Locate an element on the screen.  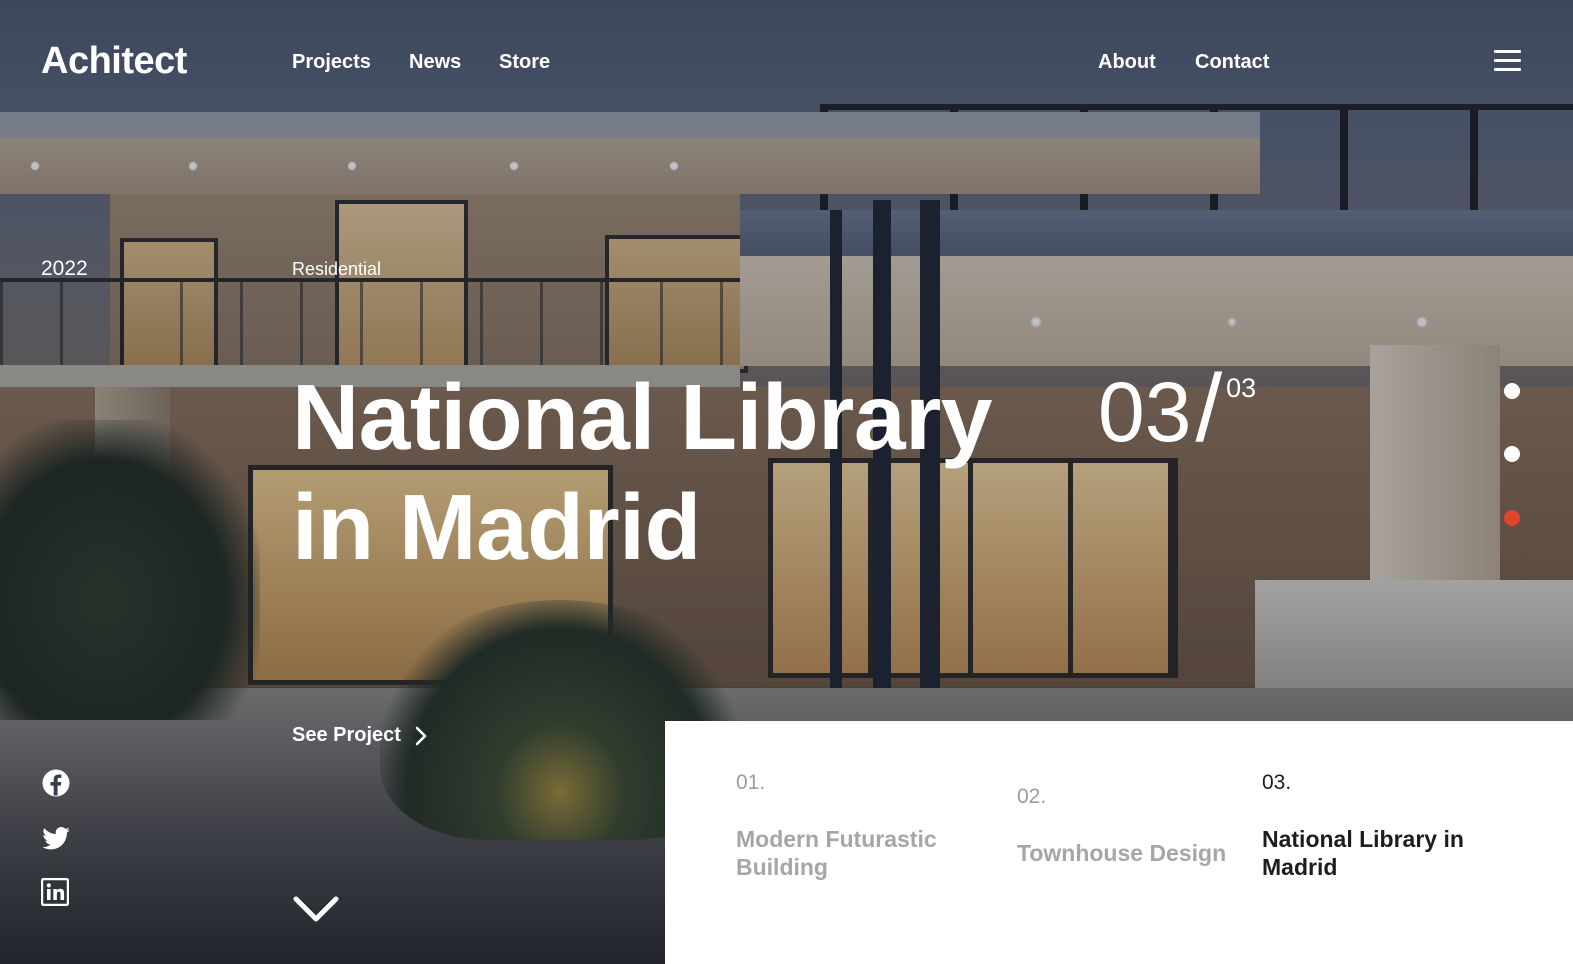
site-logo: Achitect is located at coordinates (114, 61).